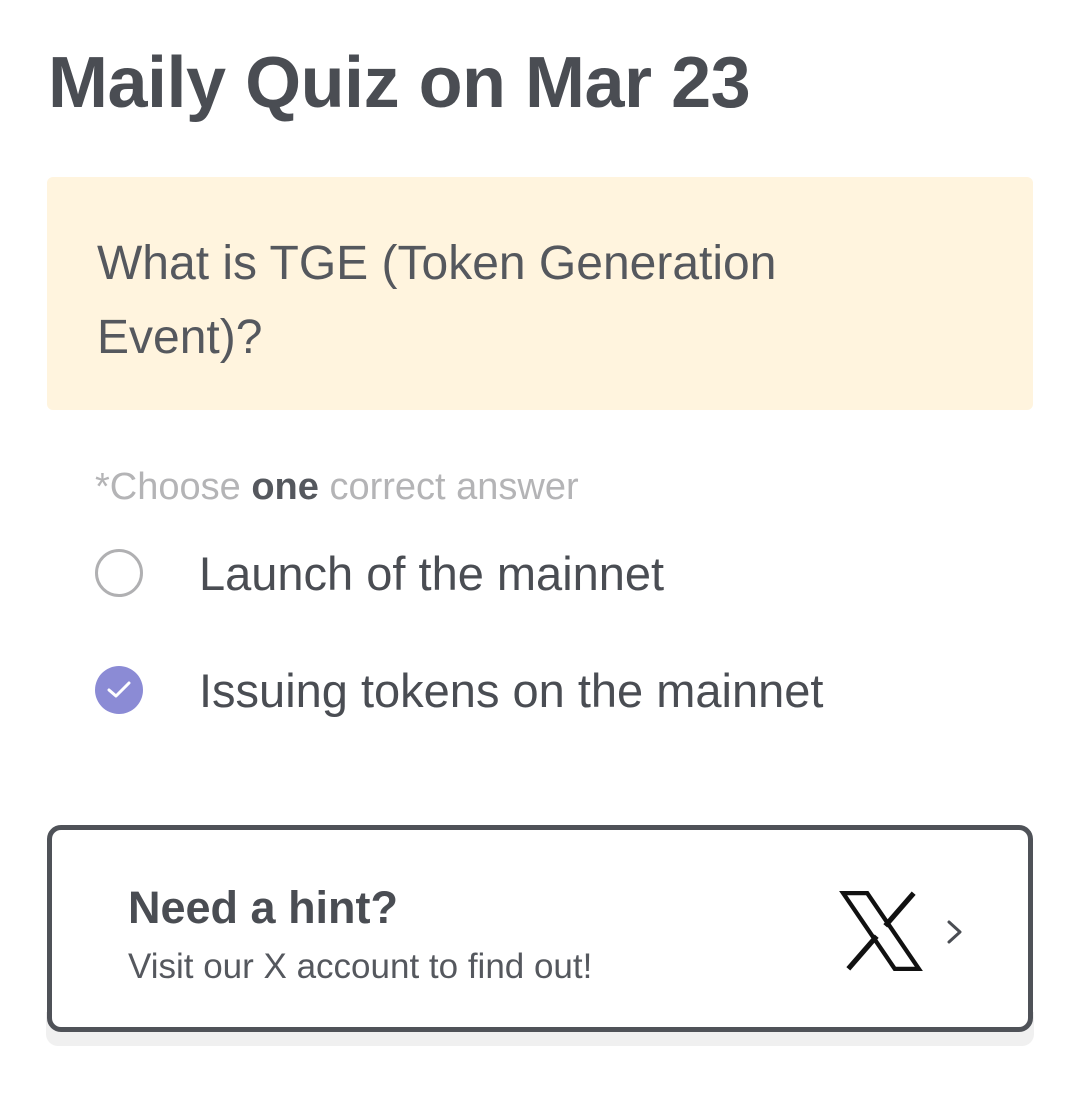 The height and width of the screenshot is (1095, 1080). Describe the element at coordinates (954, 932) in the screenshot. I see `chevron-right-icon` at that location.